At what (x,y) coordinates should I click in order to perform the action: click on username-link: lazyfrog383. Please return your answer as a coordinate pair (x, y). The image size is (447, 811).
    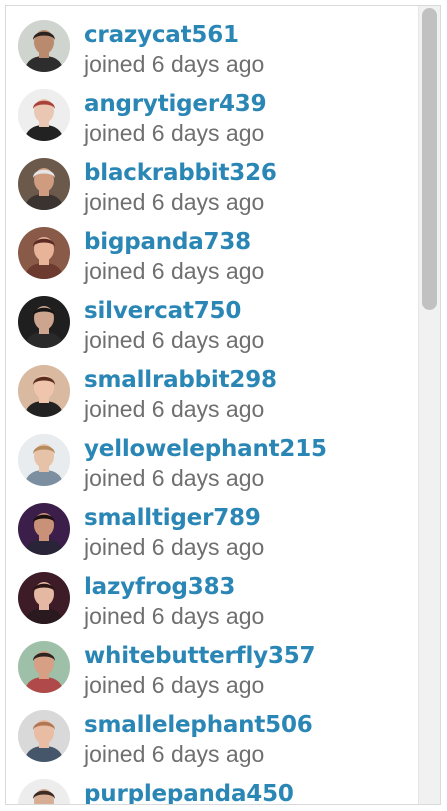
    Looking at the image, I should click on (159, 587).